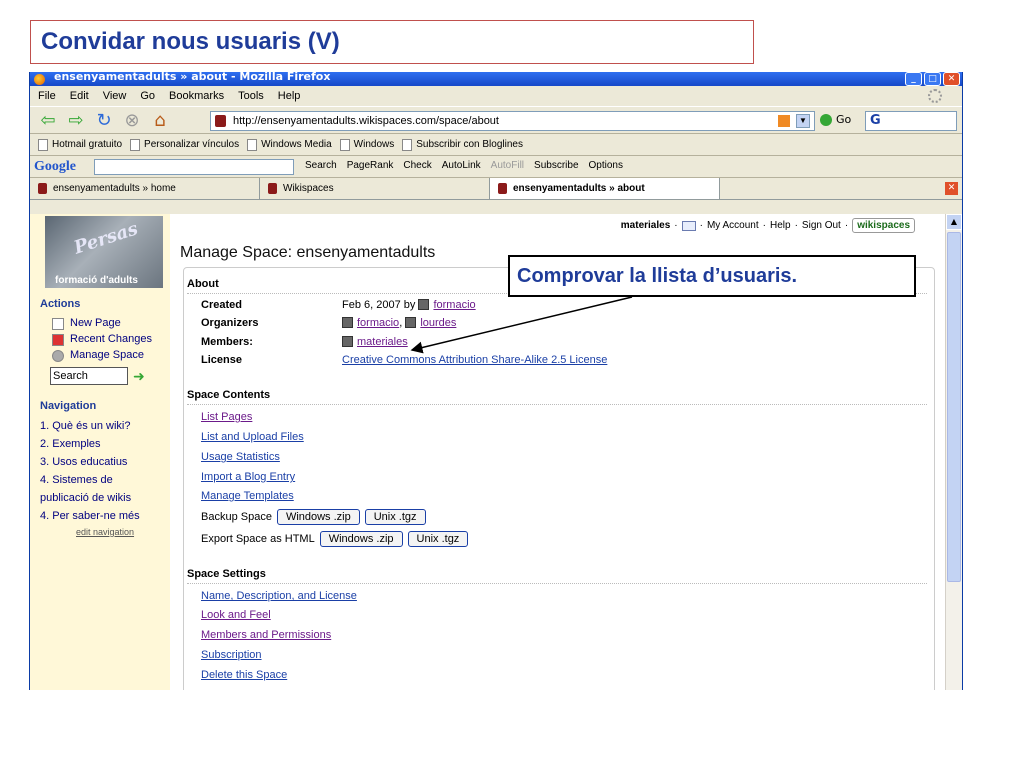 This screenshot has width=1024, height=768. I want to click on menu-view: View, so click(115, 96).